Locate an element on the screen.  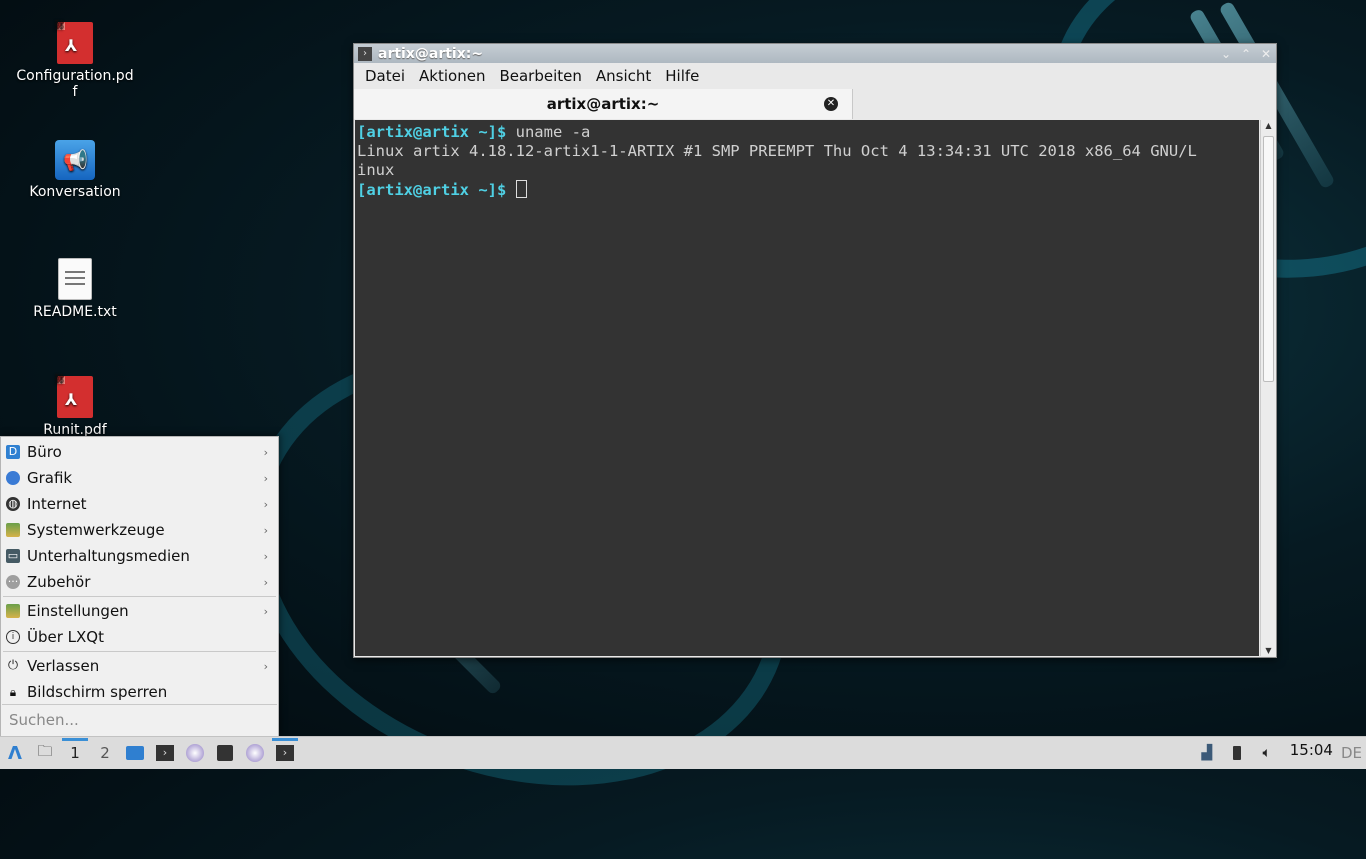
menu-item-label: Einstellungen is located at coordinates (78, 611).